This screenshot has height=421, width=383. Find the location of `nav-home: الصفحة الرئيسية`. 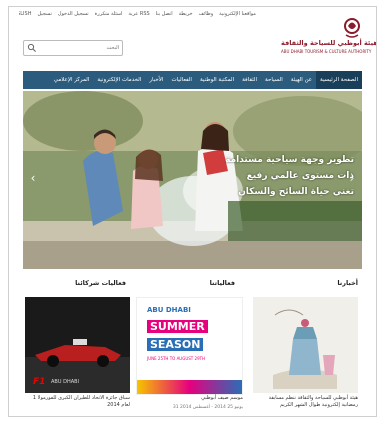

nav-home: الصفحة الرئيسية is located at coordinates (339, 80).